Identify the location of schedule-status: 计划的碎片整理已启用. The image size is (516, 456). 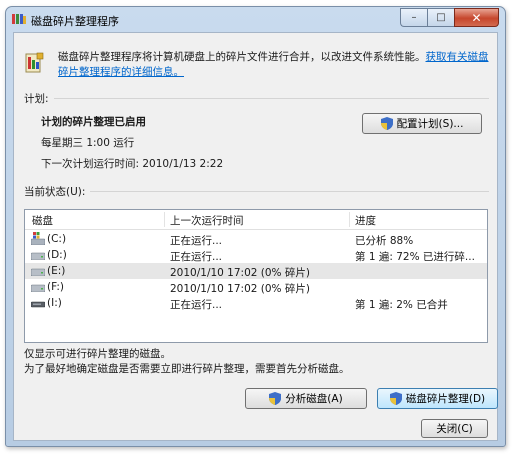
(93, 122).